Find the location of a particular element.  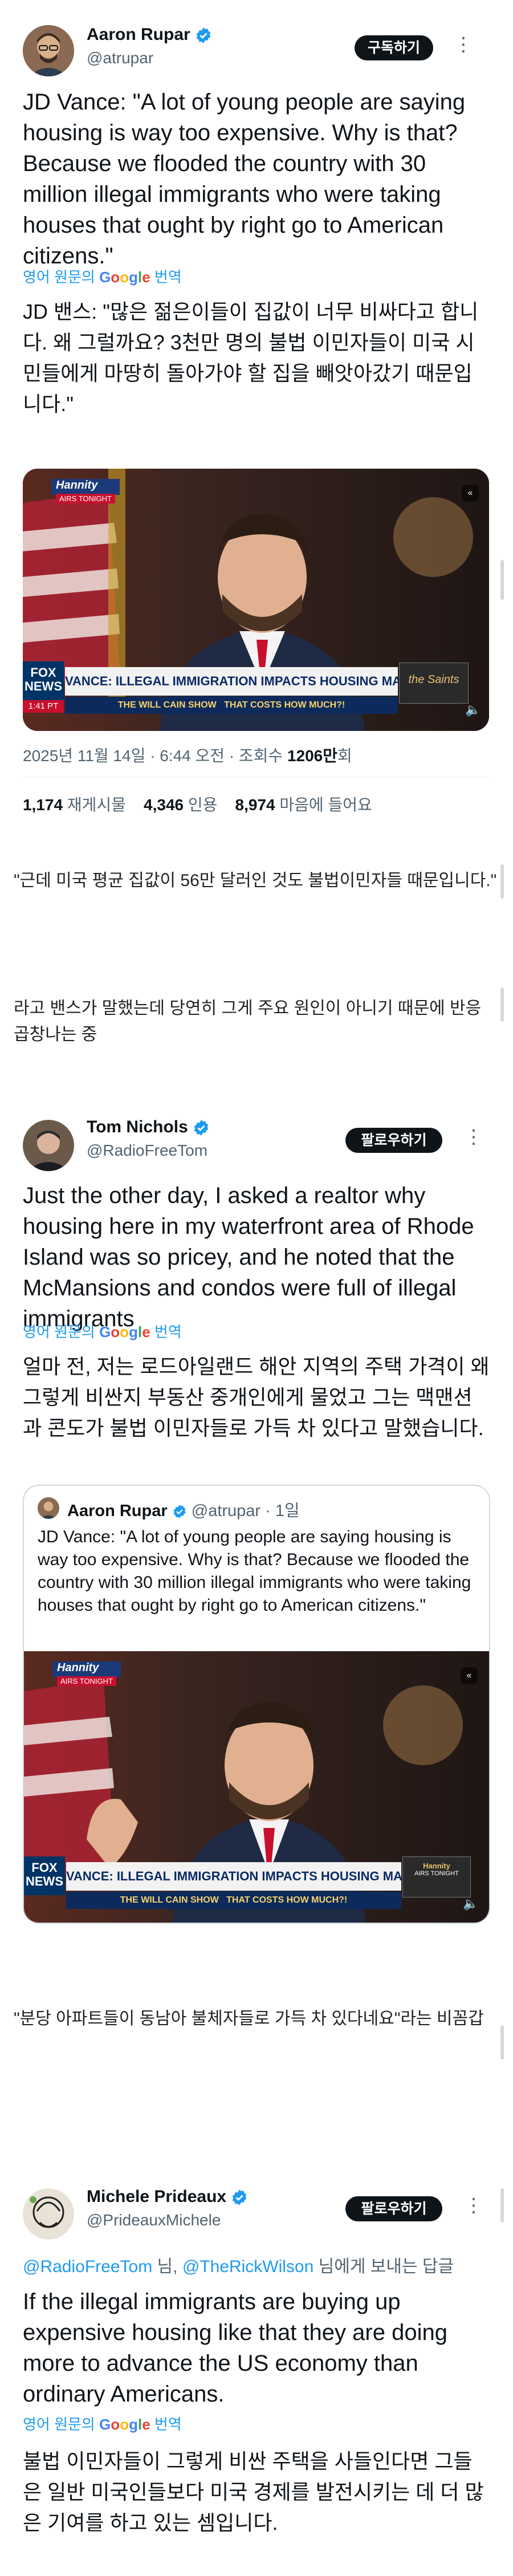

reply-end: 님에게 보내는 답글 is located at coordinates (384, 2266).